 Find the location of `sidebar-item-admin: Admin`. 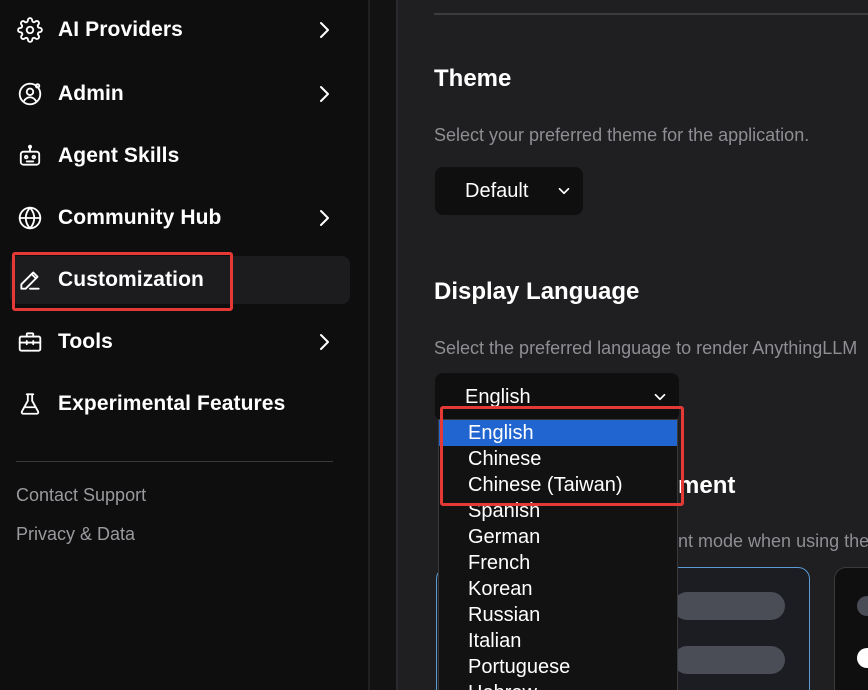

sidebar-item-admin: Admin is located at coordinates (180, 94).